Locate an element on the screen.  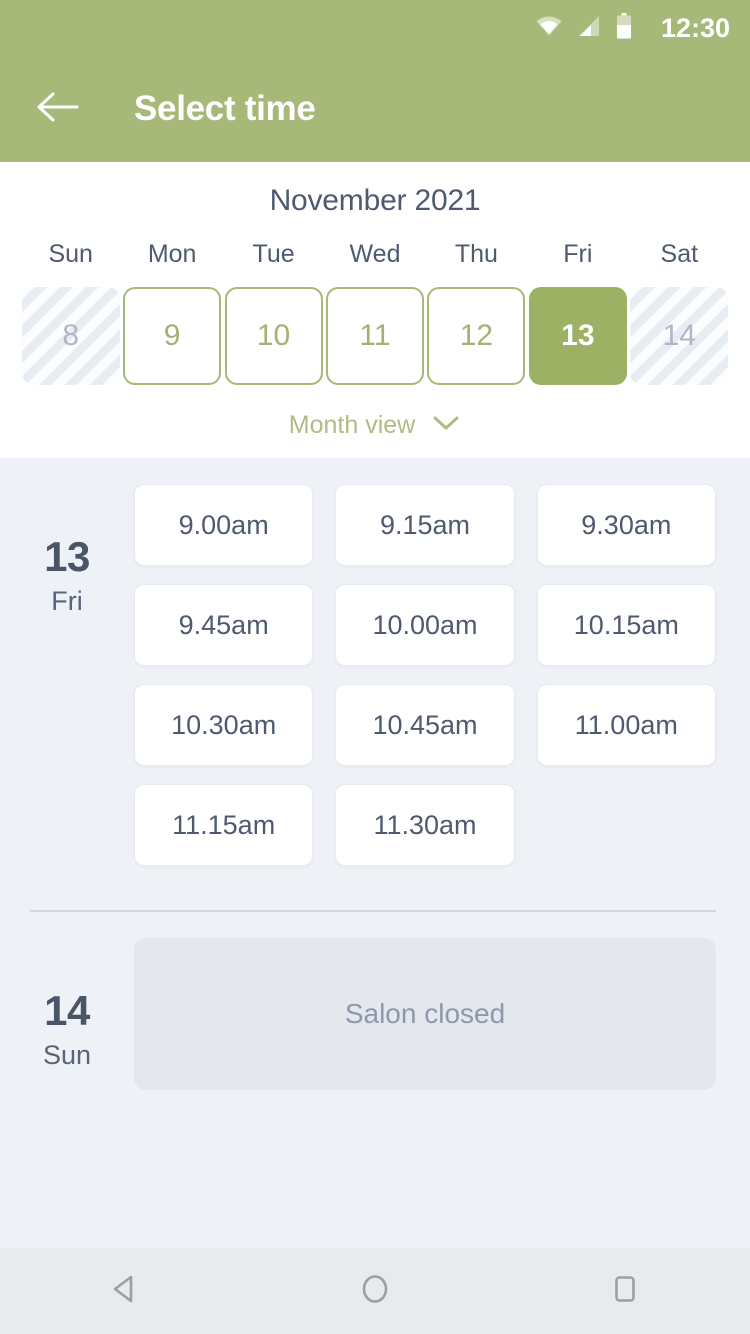
chevron-down-icon is located at coordinates (446, 425).